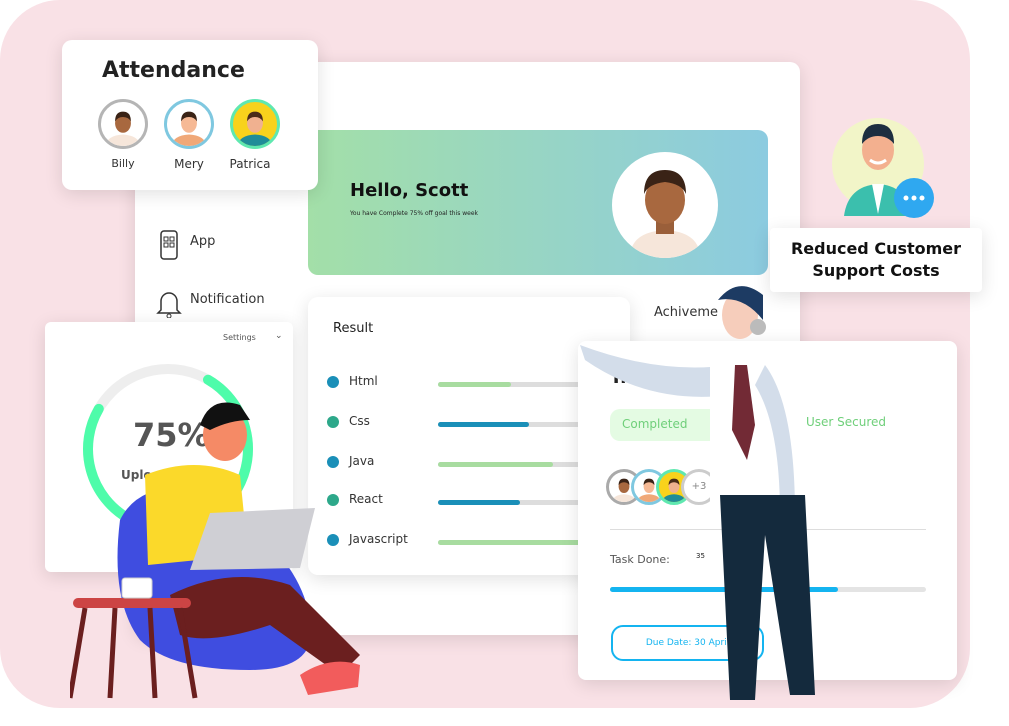  I want to click on avatar-billy, so click(123, 124).